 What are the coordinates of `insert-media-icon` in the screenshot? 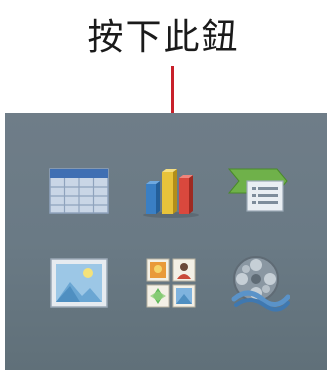 It's located at (260, 284).